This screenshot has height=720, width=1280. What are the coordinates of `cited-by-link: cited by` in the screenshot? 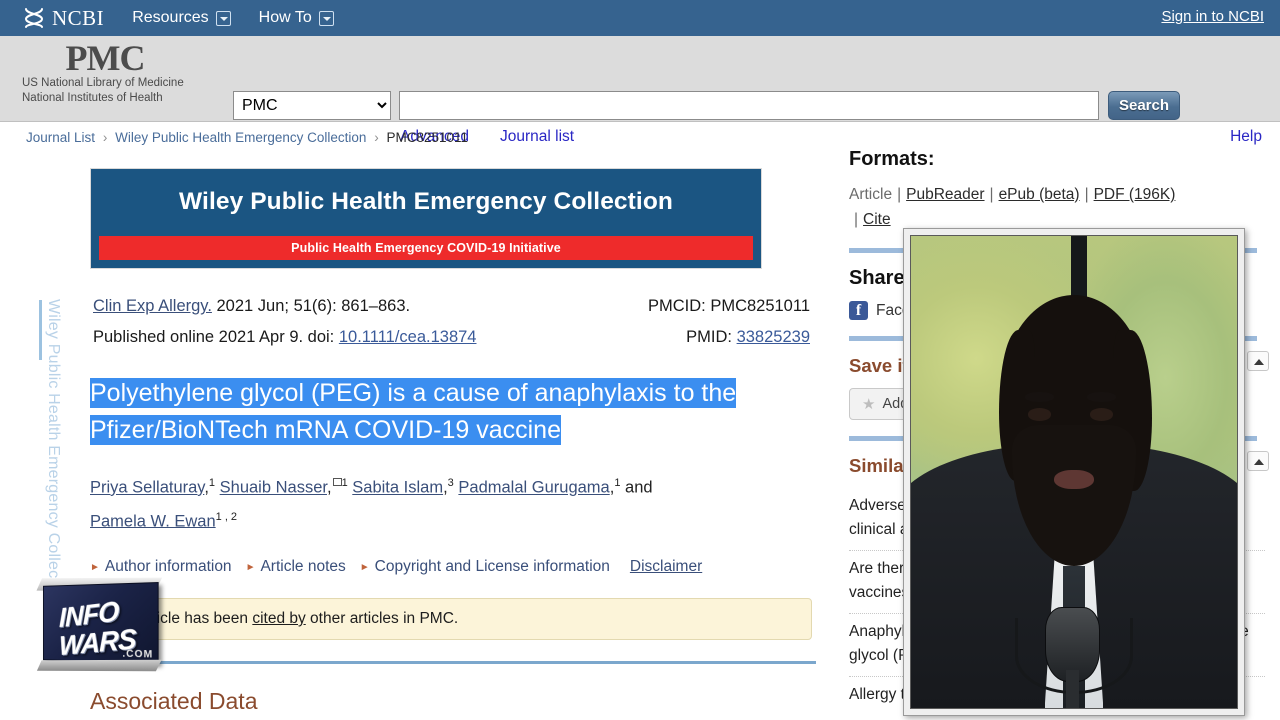 It's located at (278, 618).